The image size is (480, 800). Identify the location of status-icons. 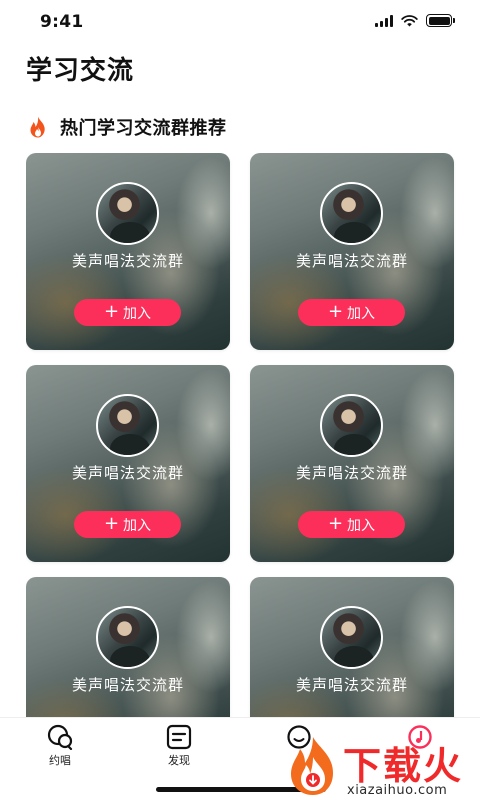
(415, 20).